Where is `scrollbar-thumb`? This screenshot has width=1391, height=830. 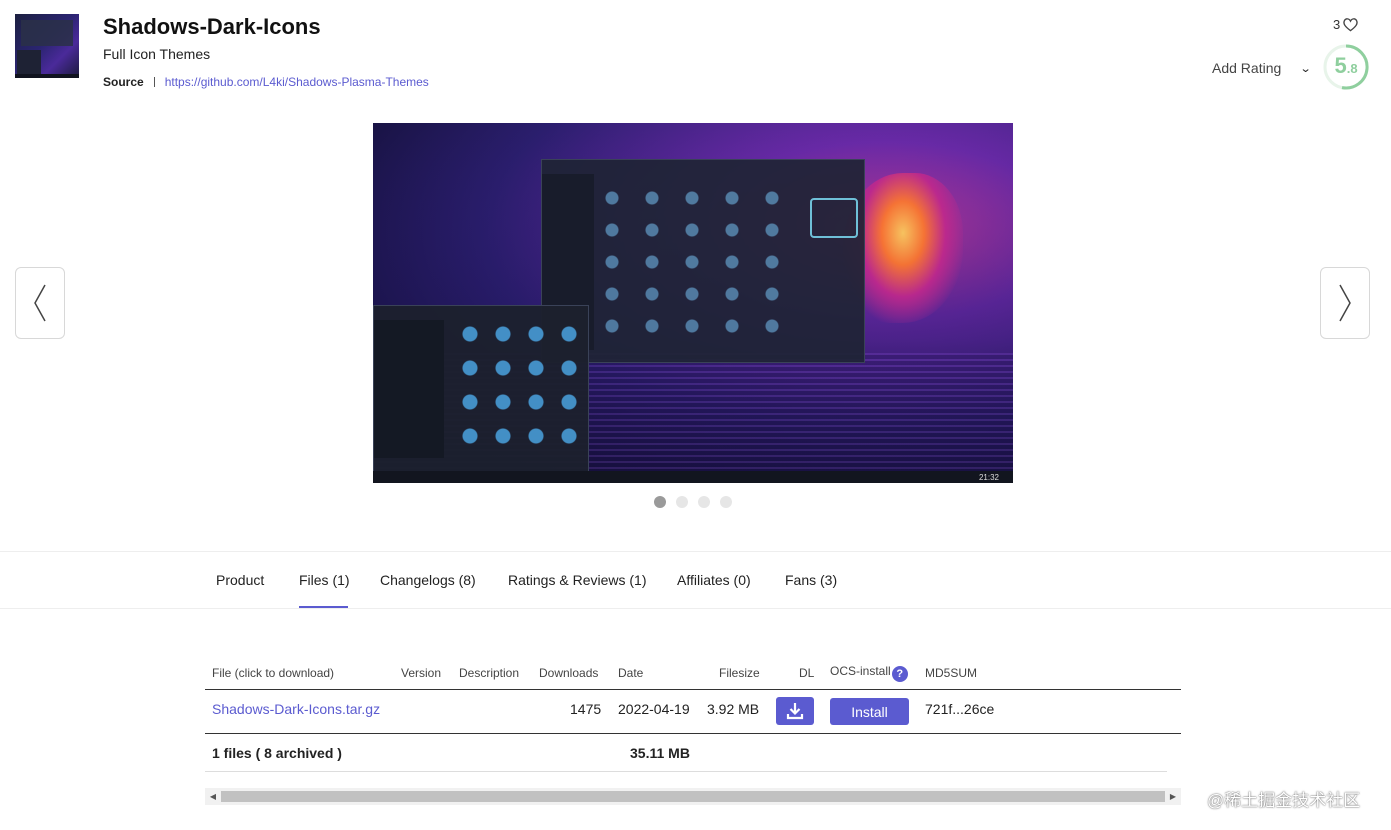 scrollbar-thumb is located at coordinates (693, 796).